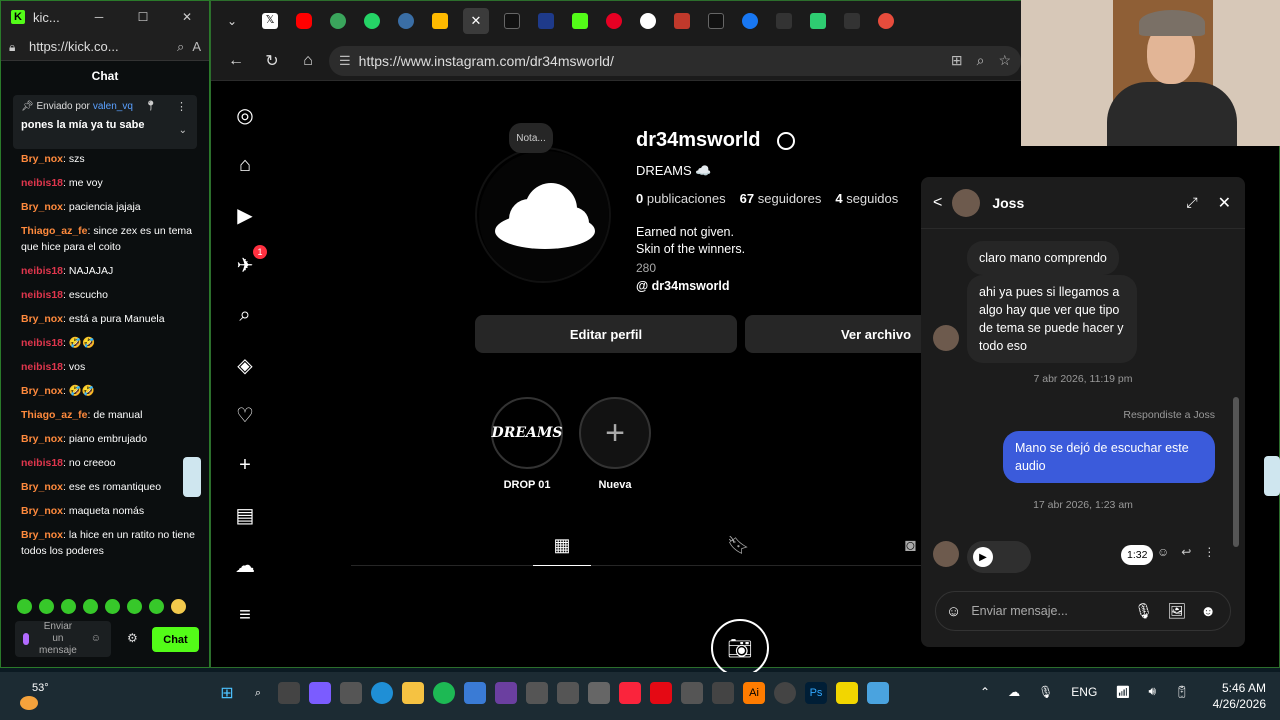 This screenshot has height=720, width=1280. What do you see at coordinates (440, 21) in the screenshot?
I see `drive-tab-icon` at bounding box center [440, 21].